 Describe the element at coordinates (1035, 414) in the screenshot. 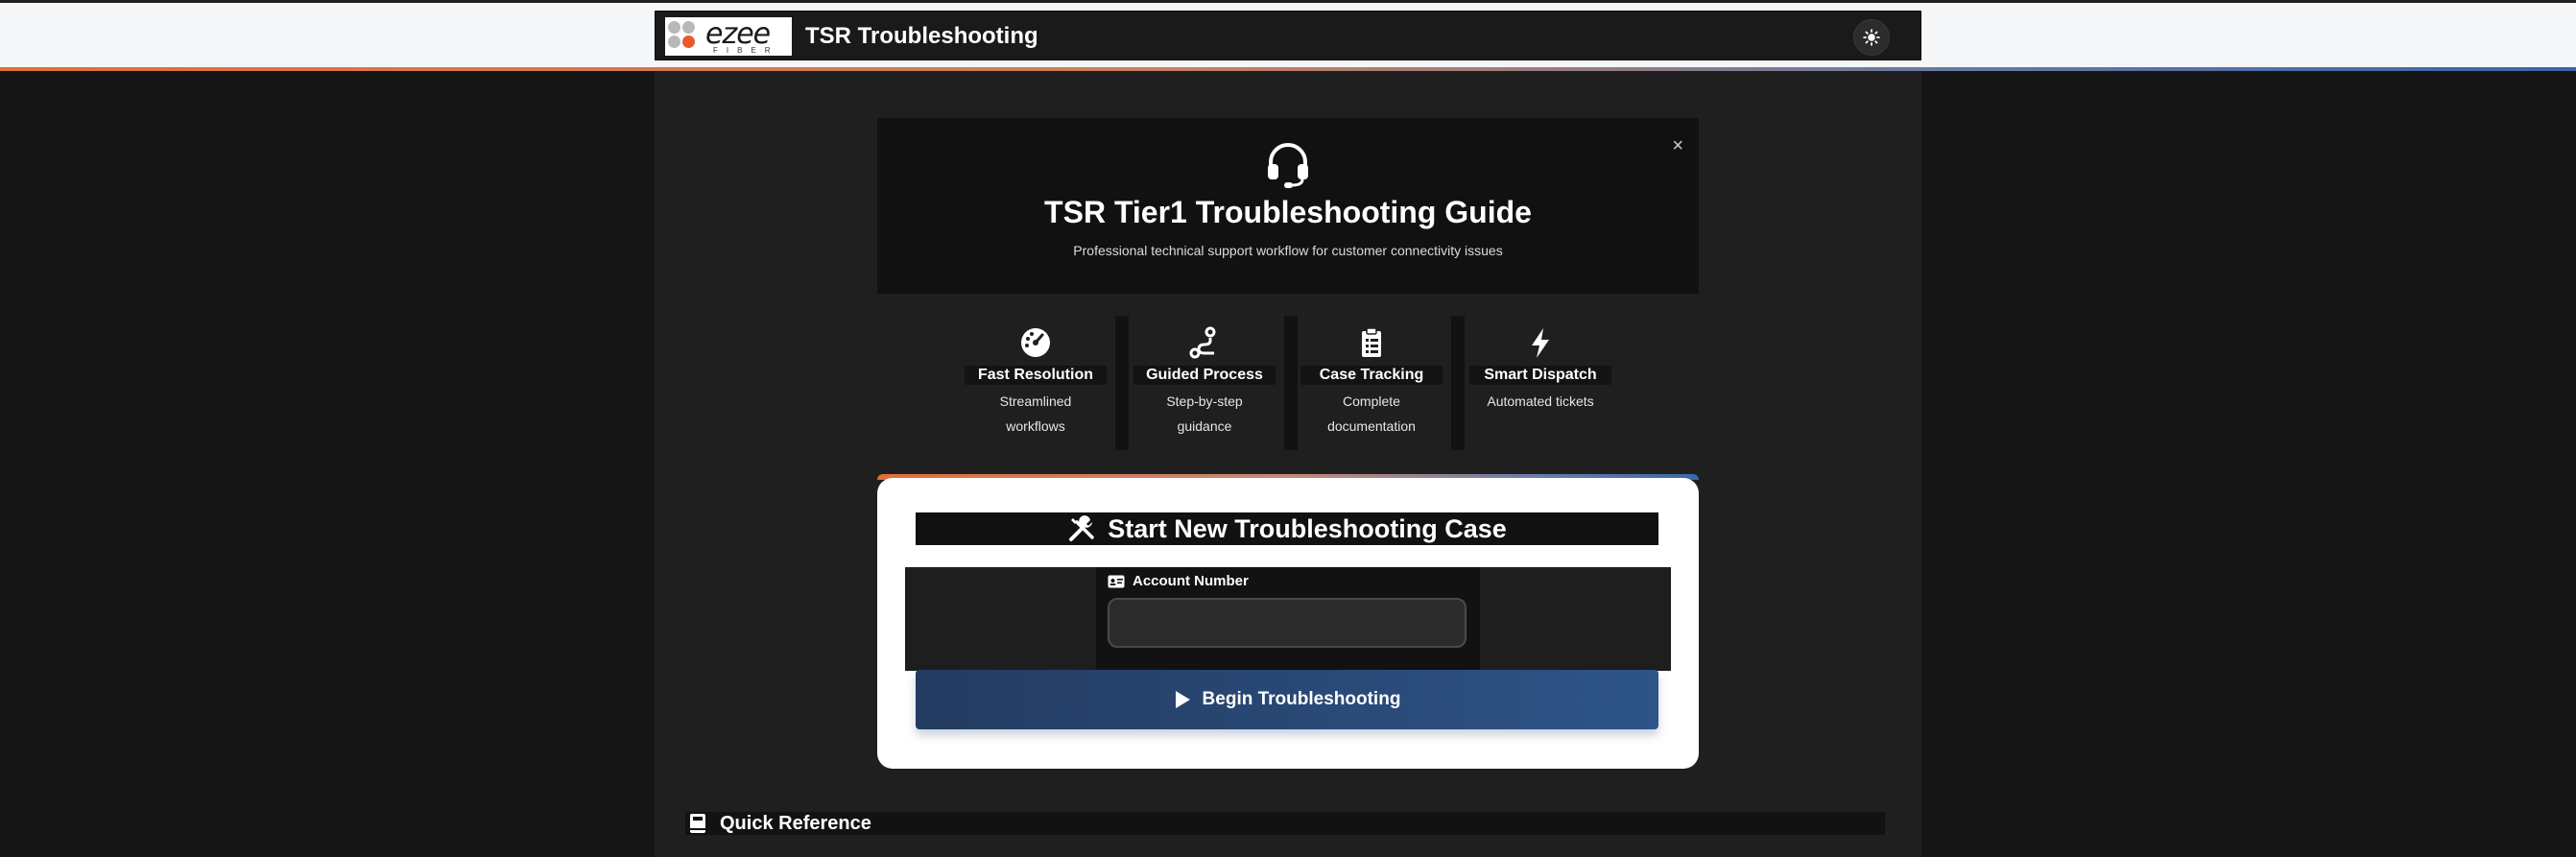

I see `feature-description: Streamlined workflows` at that location.